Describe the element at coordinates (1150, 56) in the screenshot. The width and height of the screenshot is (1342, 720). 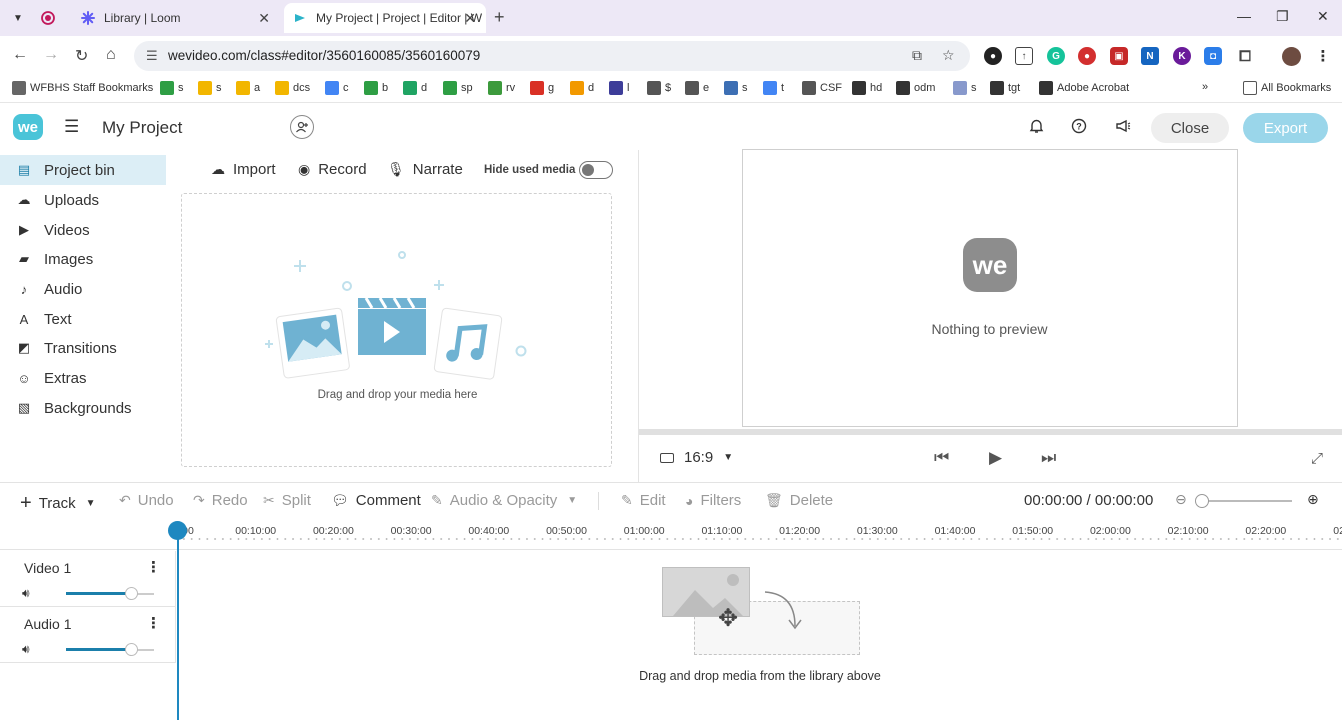
I see `extension-n-icon: N` at that location.